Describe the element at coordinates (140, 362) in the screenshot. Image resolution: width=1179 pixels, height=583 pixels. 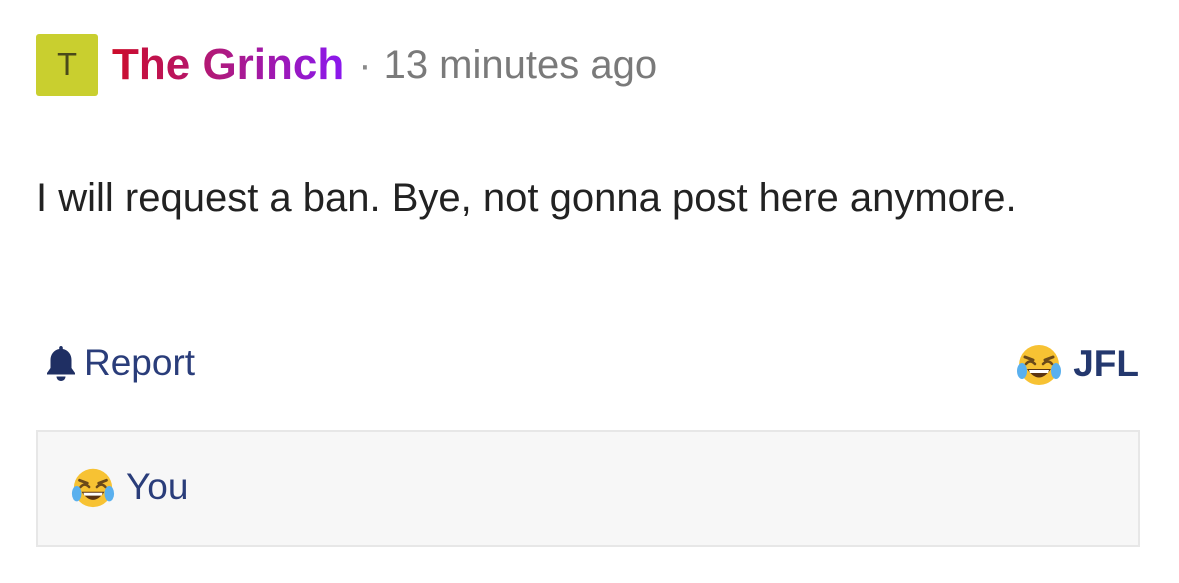
I see `report-label: Report` at that location.